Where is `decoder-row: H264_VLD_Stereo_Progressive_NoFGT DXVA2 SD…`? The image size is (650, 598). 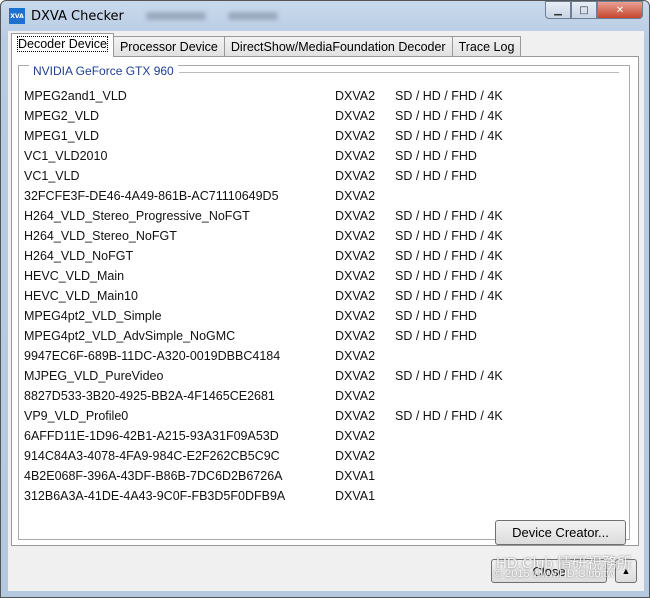 decoder-row: H264_VLD_Stereo_Progressive_NoFGT DXVA2 SD… is located at coordinates (263, 216).